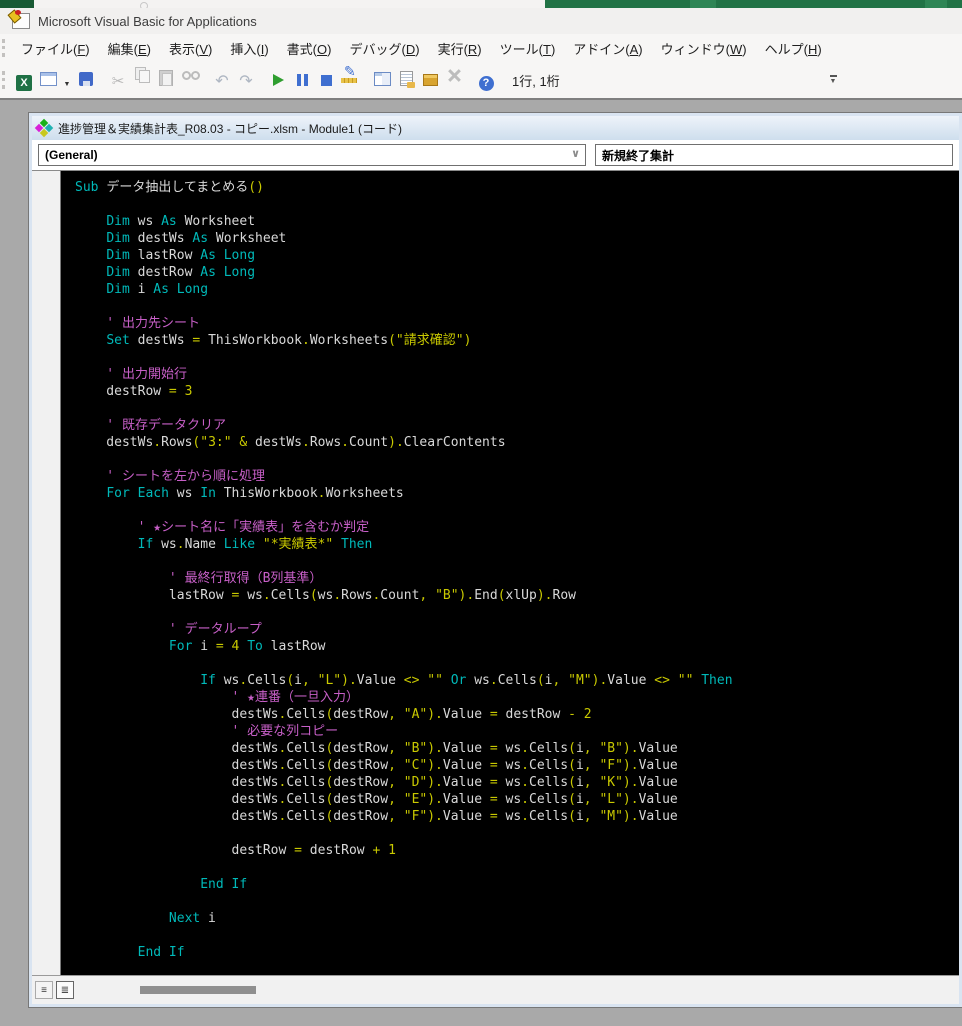 The height and width of the screenshot is (1026, 962). Describe the element at coordinates (309, 48) in the screenshot. I see `menu-item-書式: 書式(O)` at that location.